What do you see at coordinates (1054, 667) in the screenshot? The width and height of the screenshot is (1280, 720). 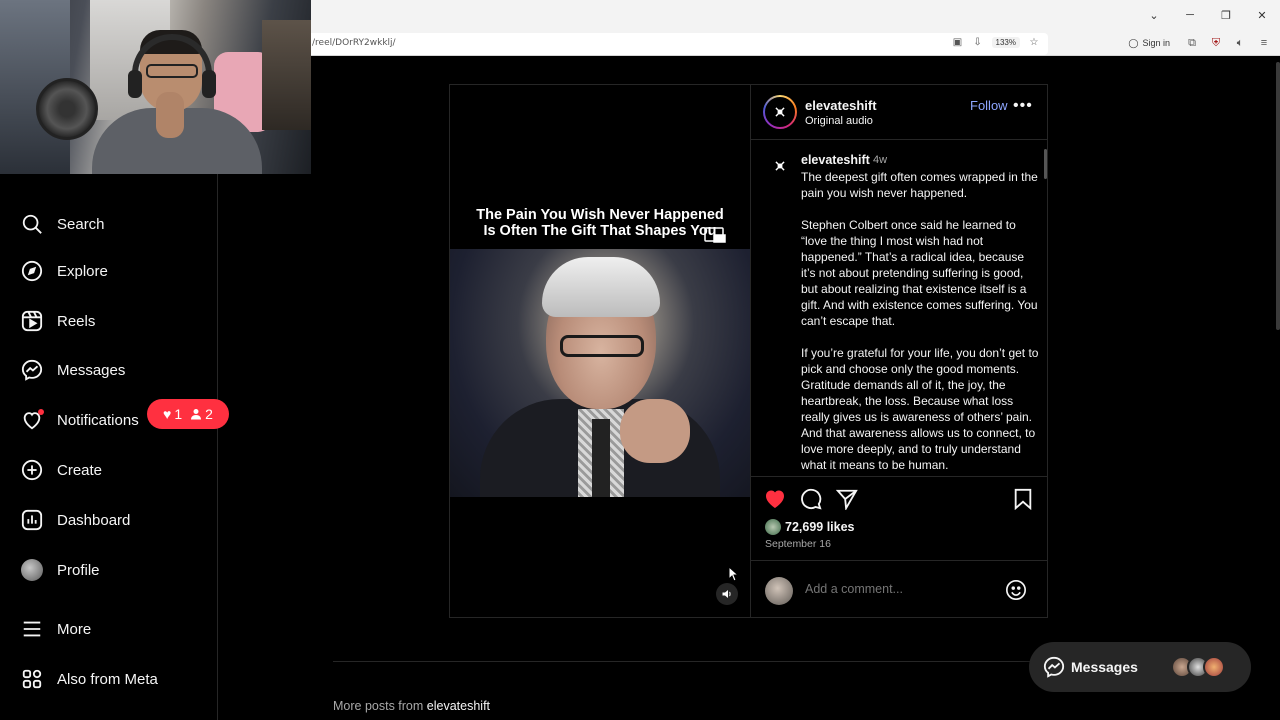 I see `messenger-icon` at bounding box center [1054, 667].